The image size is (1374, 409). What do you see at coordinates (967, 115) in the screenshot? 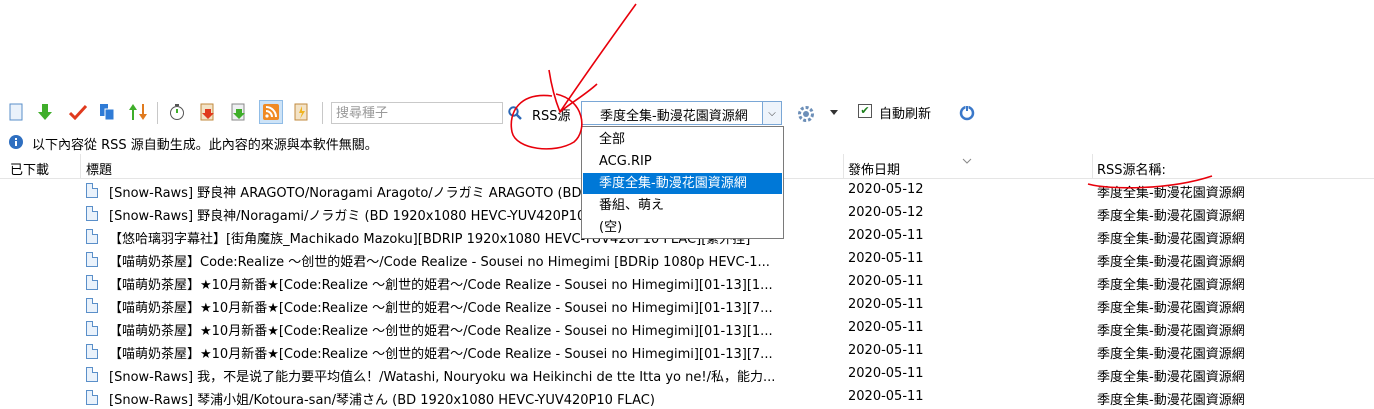
I see `refresh-icon` at bounding box center [967, 115].